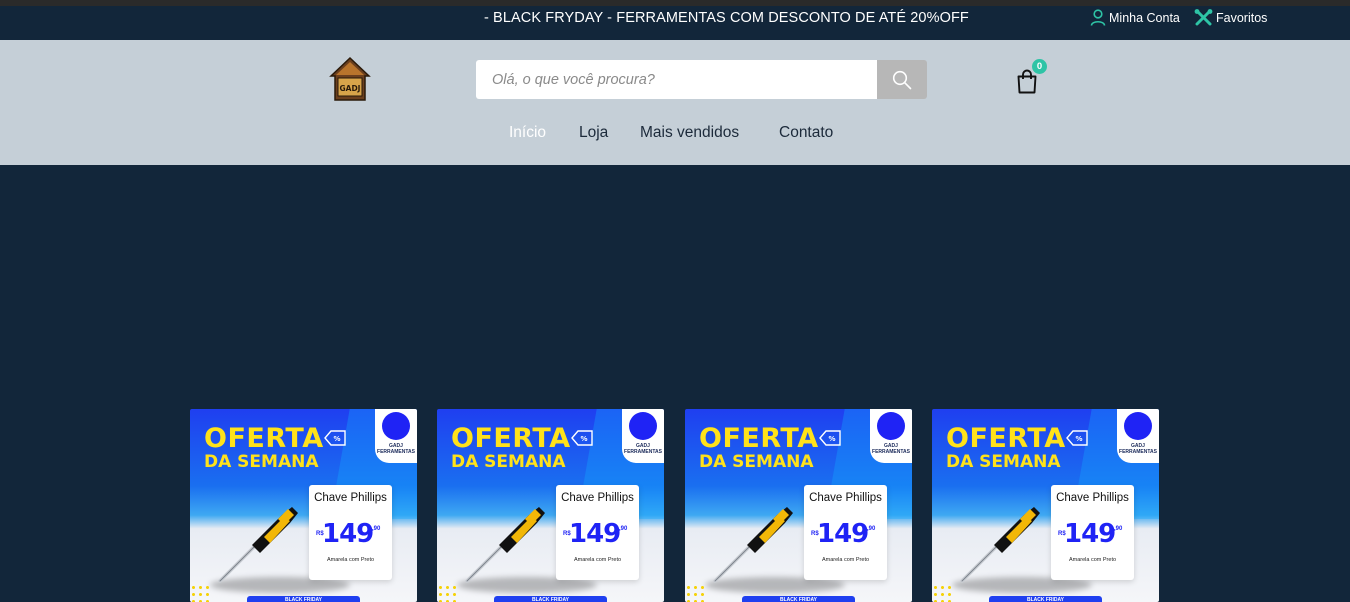 The width and height of the screenshot is (1350, 602). What do you see at coordinates (676, 79) in the screenshot?
I see `search-input` at bounding box center [676, 79].